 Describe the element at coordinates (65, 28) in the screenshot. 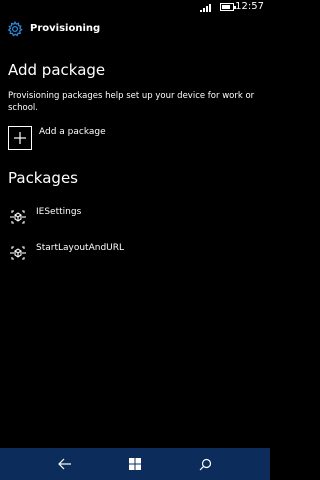

I see `page-title: Provisioning` at that location.